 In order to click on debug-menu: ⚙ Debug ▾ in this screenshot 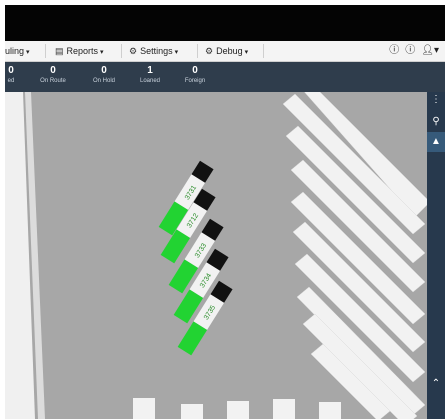, I will do `click(226, 51)`.